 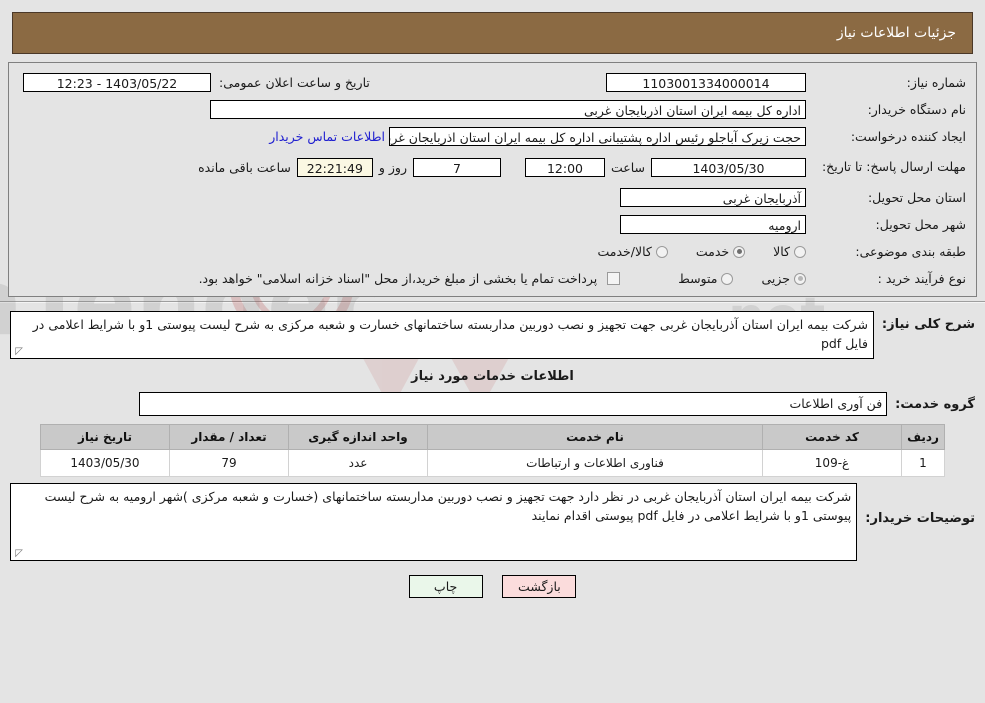 I want to click on requester-label: ایجاد کننده درخواست:, so click(x=908, y=136).